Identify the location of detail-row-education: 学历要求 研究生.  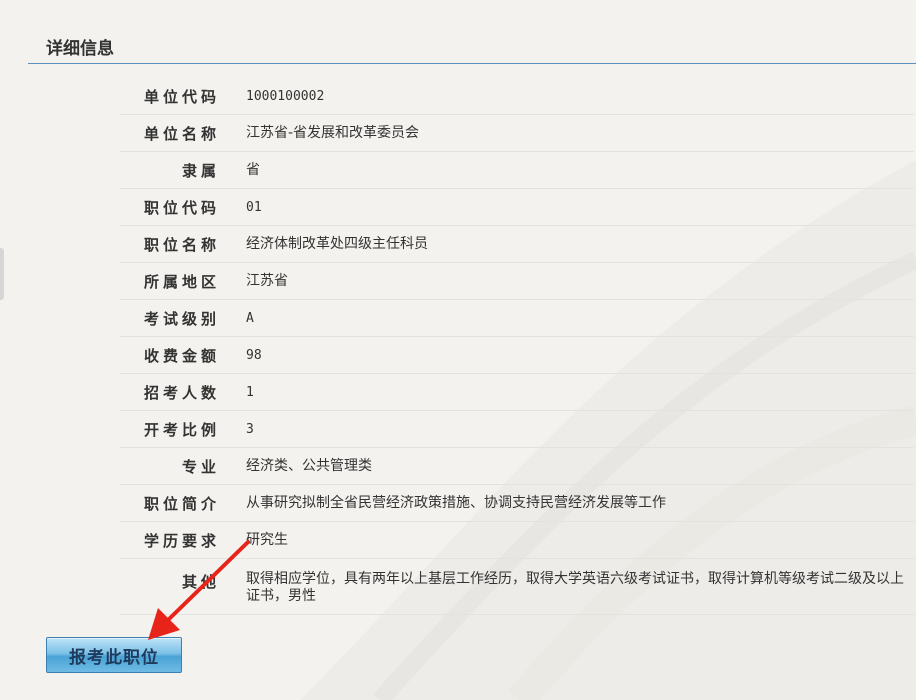
(517, 540).